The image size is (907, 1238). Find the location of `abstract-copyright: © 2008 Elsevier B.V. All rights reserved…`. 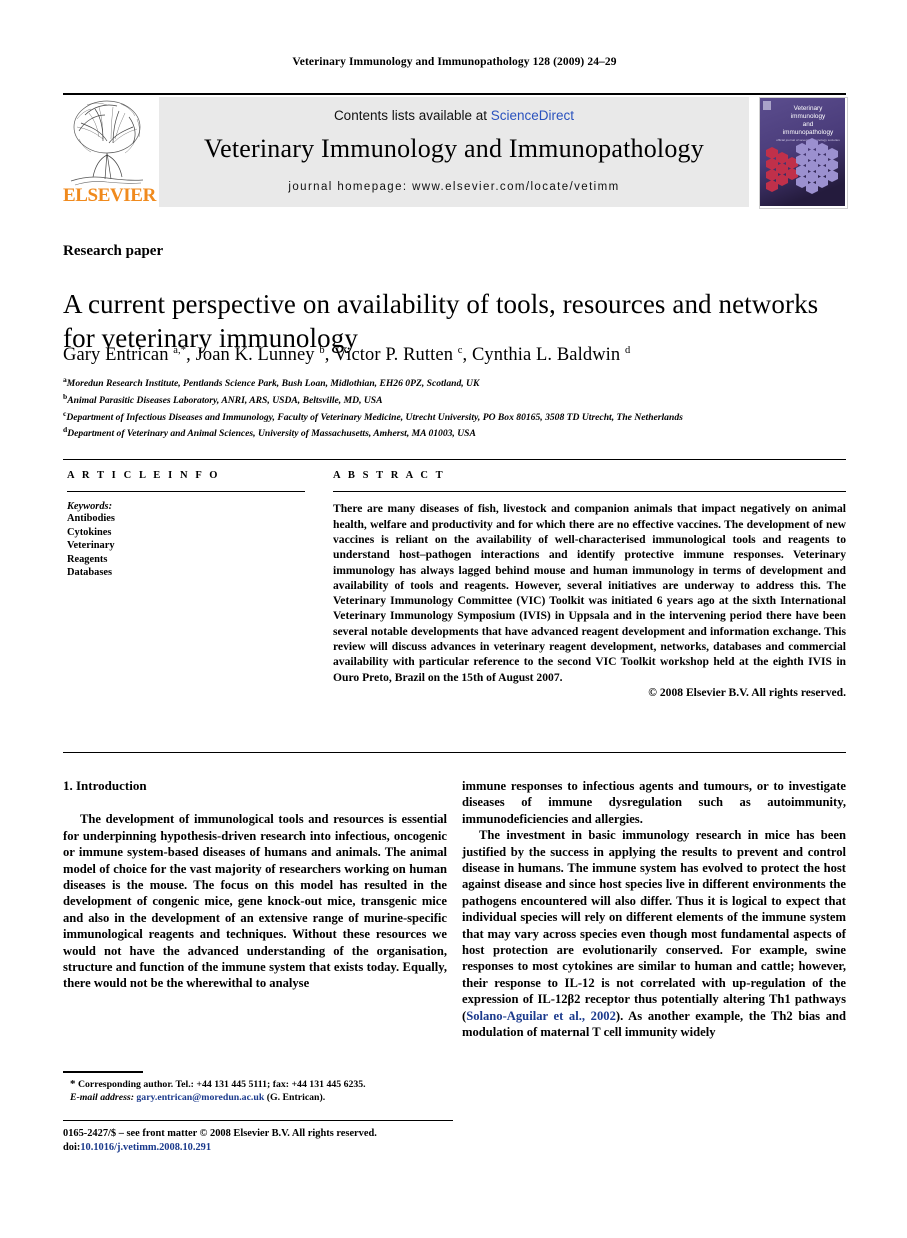

abstract-copyright: © 2008 Elsevier B.V. All rights reserved… is located at coordinates (747, 692).